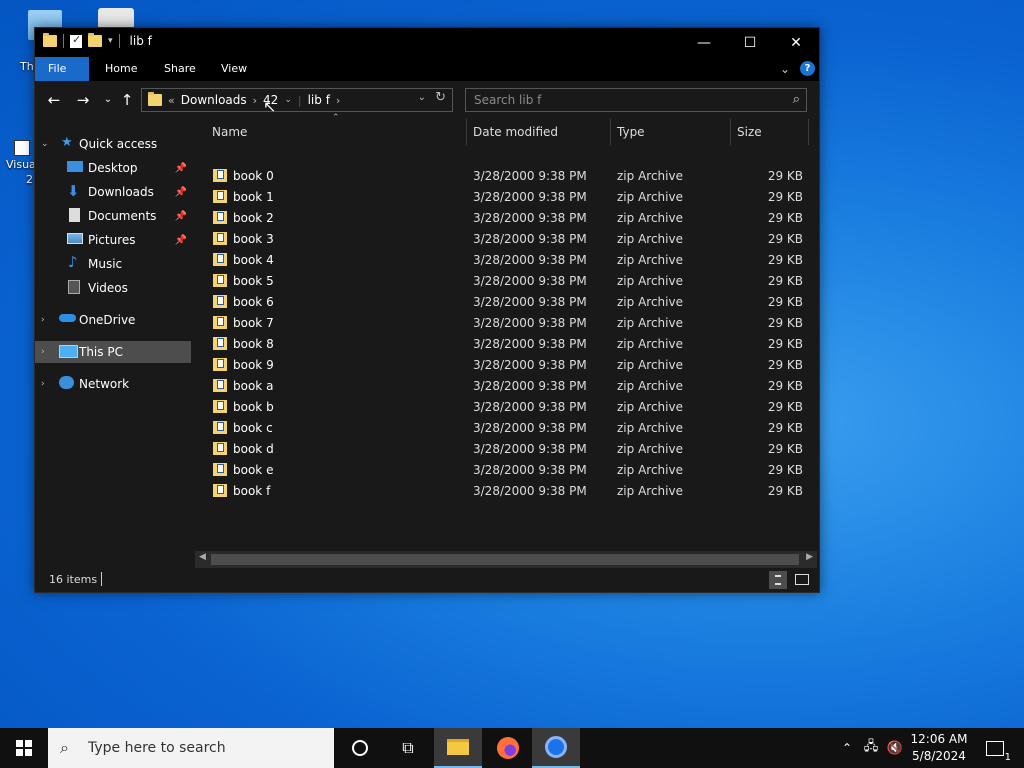  I want to click on tab-file: File, so click(62, 69).